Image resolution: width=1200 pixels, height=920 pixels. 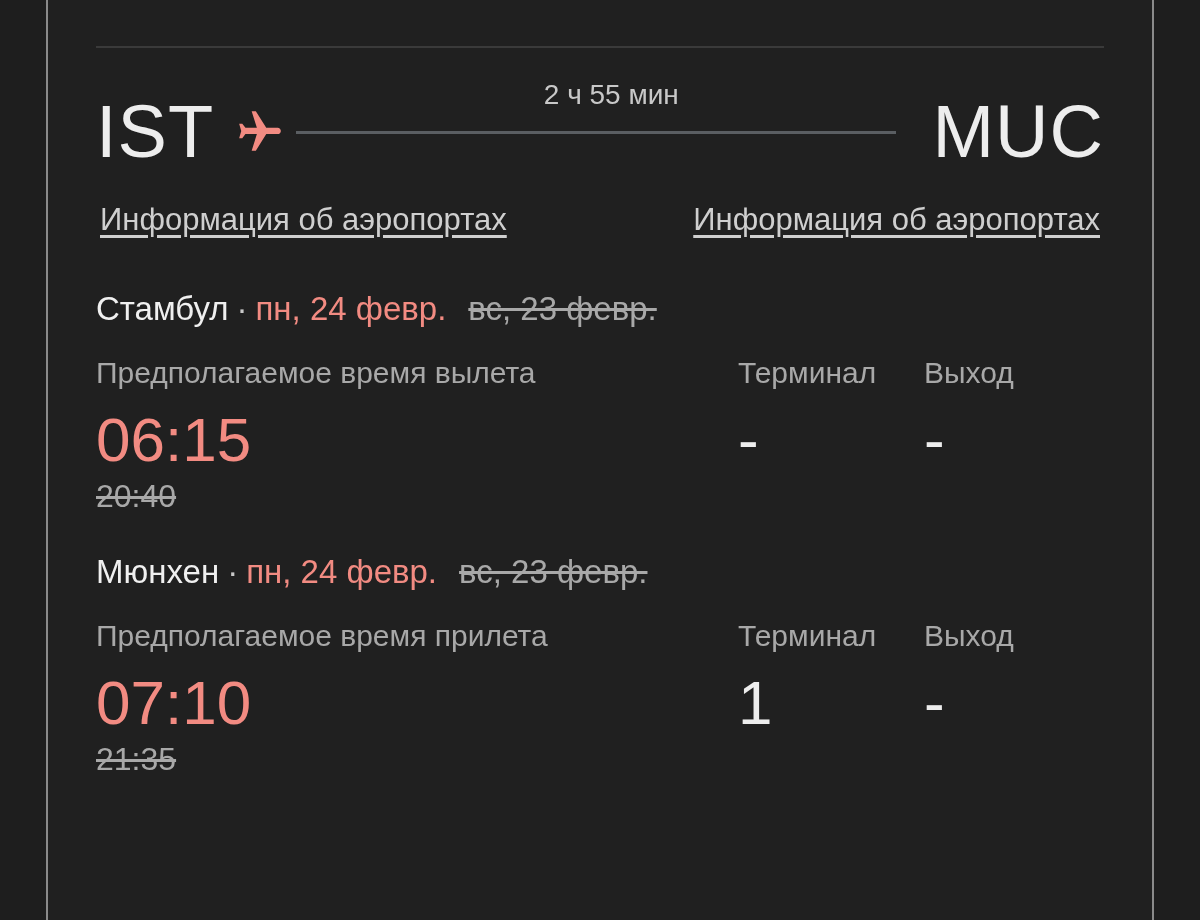 What do you see at coordinates (1018, 132) in the screenshot?
I see `destination-code: MUC` at bounding box center [1018, 132].